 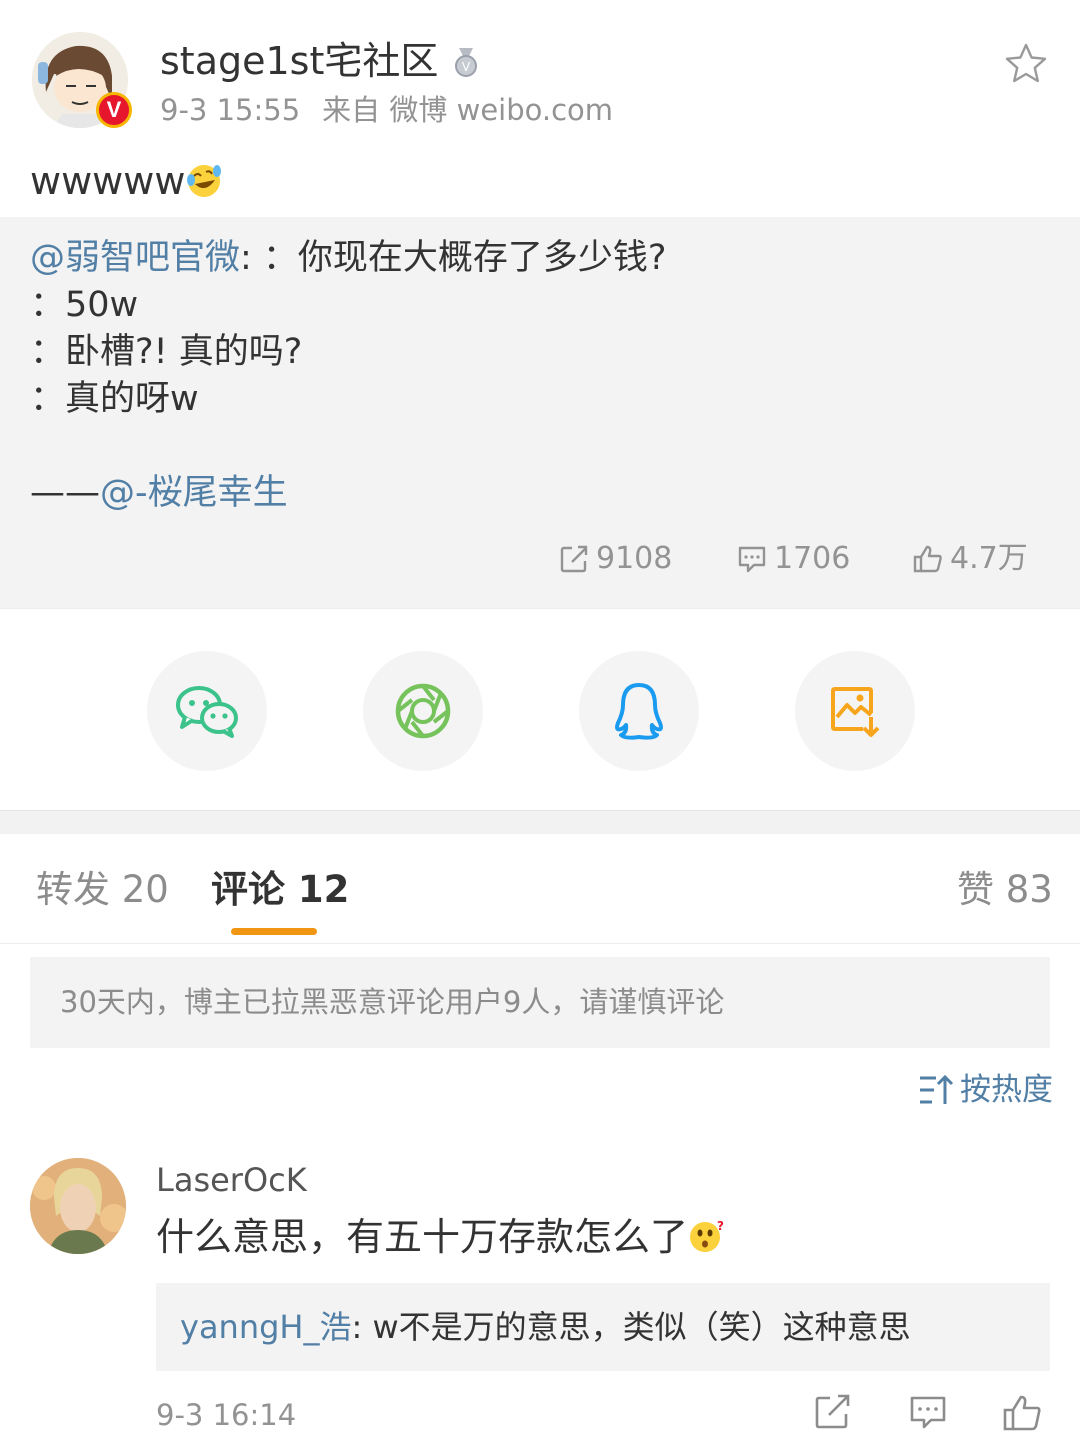 What do you see at coordinates (82, 80) in the screenshot?
I see `author-avatar: V` at bounding box center [82, 80].